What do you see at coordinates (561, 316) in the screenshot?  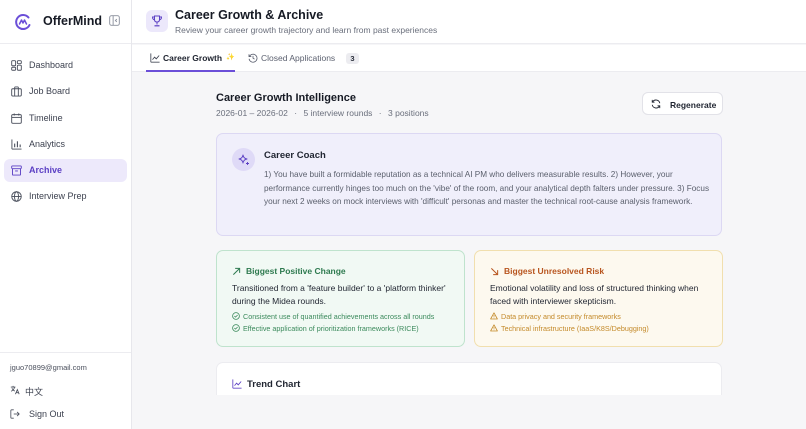 I see `risk-item-text: Data privacy and security frameworks` at bounding box center [561, 316].